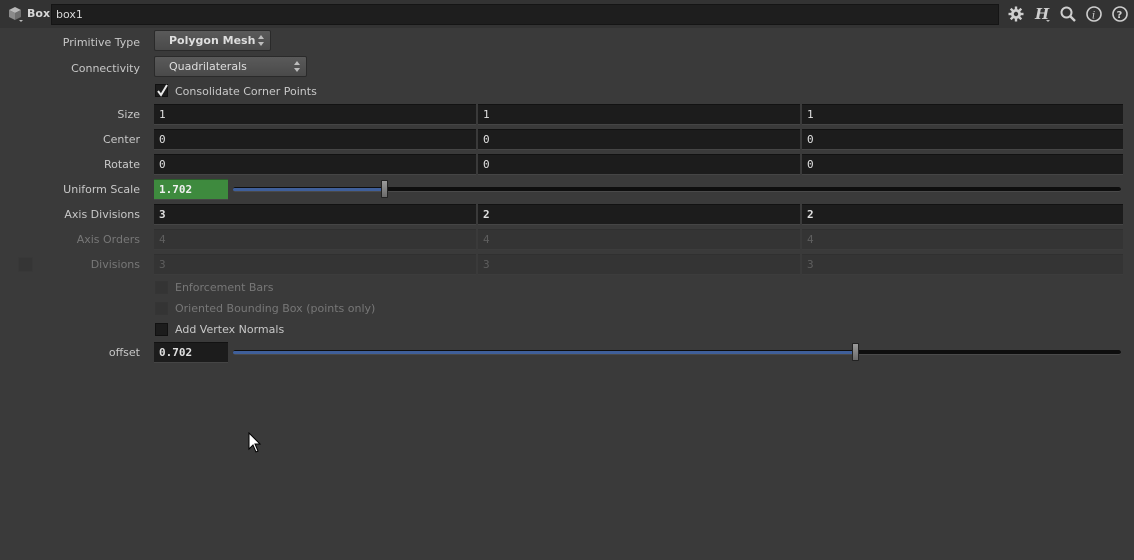 The width and height of the screenshot is (1134, 560). What do you see at coordinates (15, 14) in the screenshot?
I see `box-node-icon` at bounding box center [15, 14].